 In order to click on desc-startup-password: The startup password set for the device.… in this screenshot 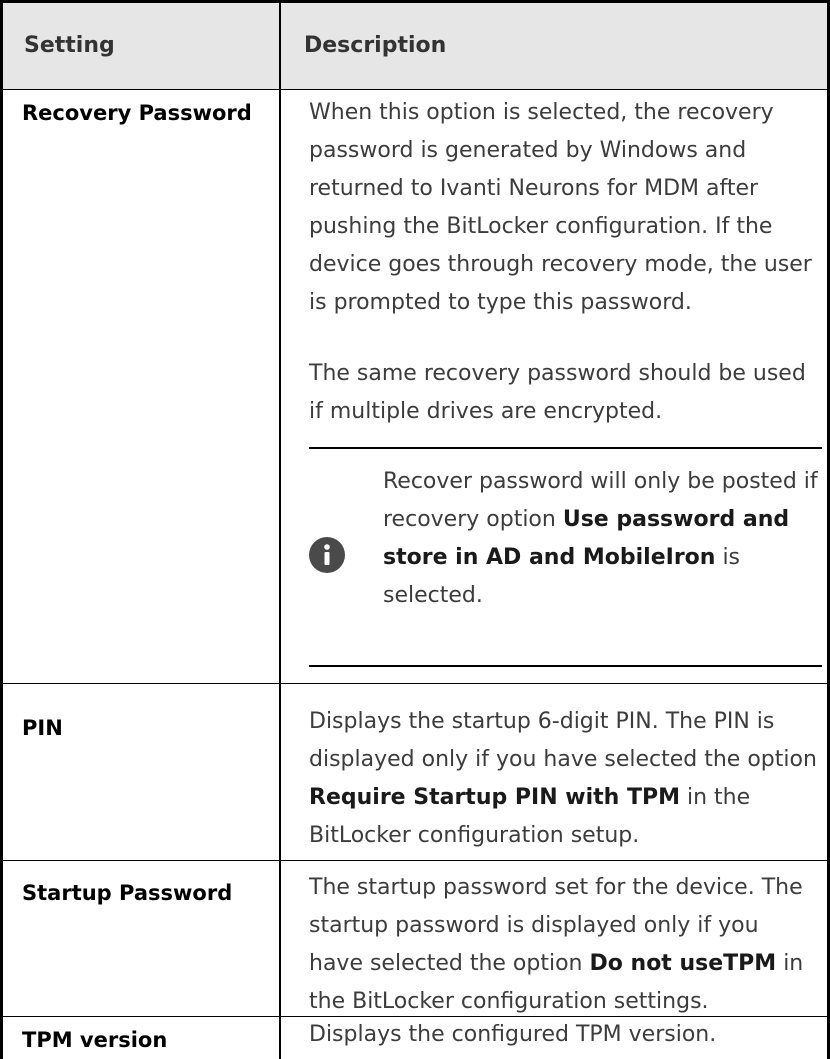, I will do `click(556, 944)`.